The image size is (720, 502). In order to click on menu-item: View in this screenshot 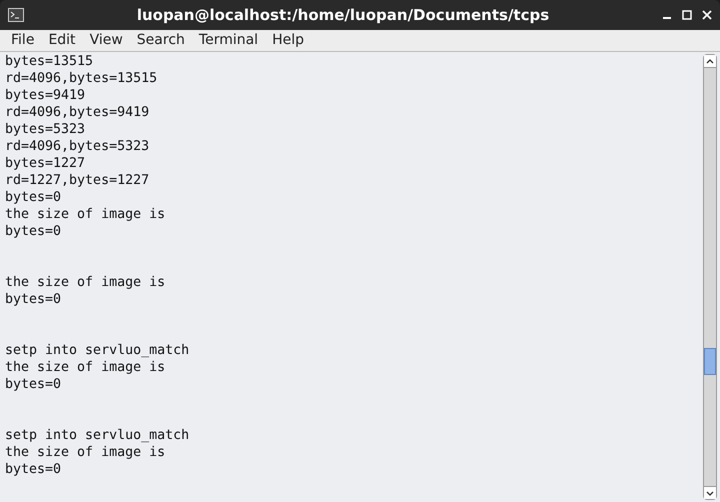, I will do `click(106, 40)`.